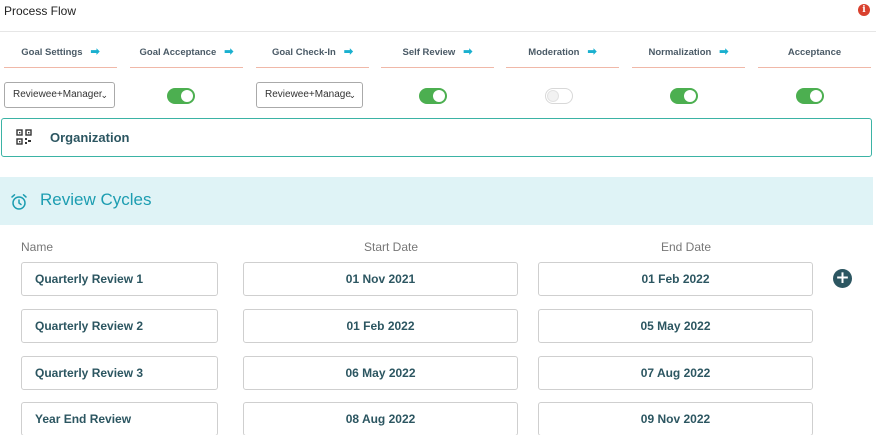  I want to click on process-flow-header: Process Flow i, so click(438, 16).